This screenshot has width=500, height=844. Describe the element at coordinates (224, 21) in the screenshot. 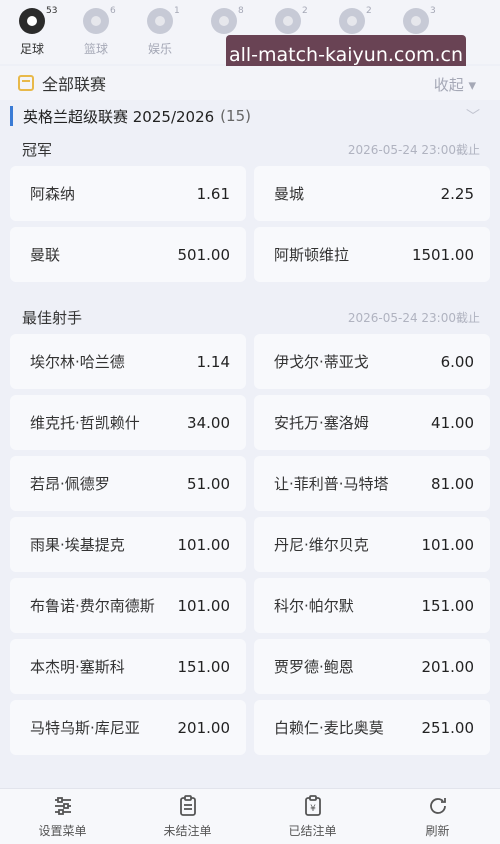

I see `tennis-ball-icon` at that location.